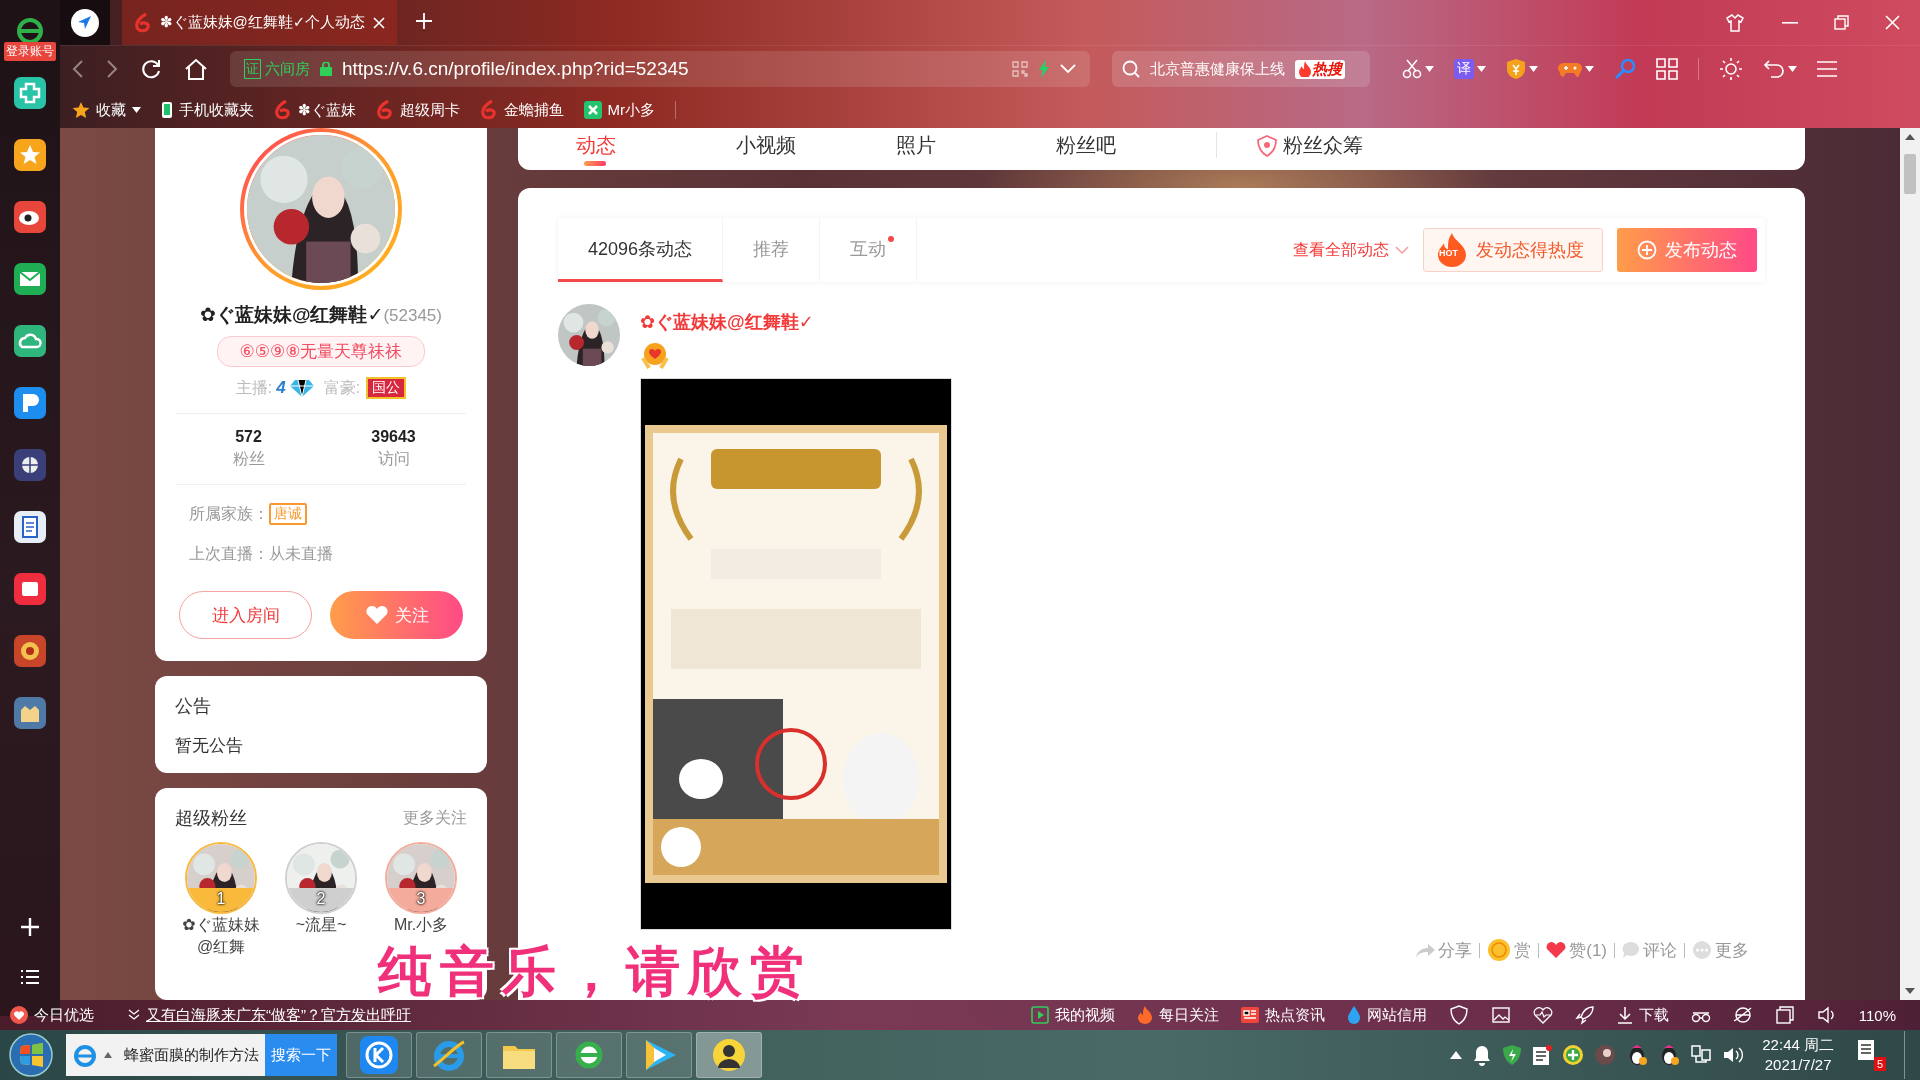 This screenshot has width=1920, height=1080. Describe the element at coordinates (1910, 991) in the screenshot. I see `scroll-down-icon` at that location.